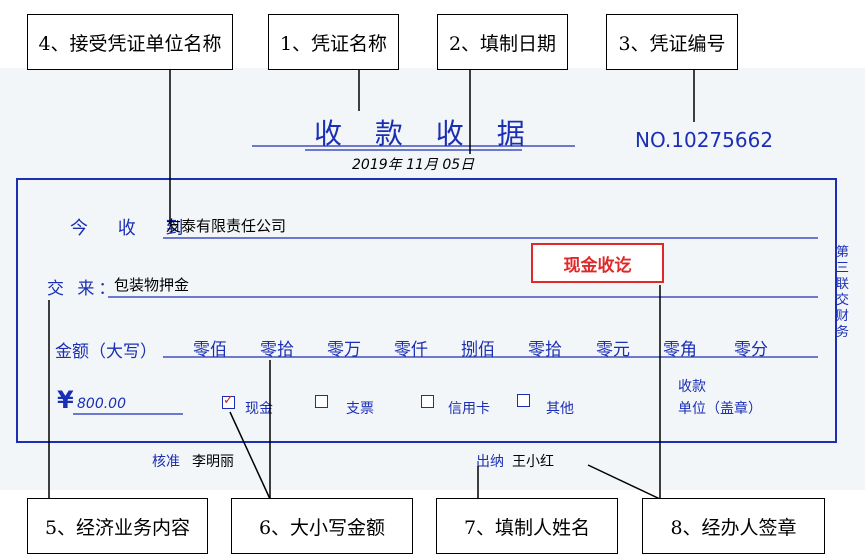 This screenshot has width=865, height=560. Describe the element at coordinates (672, 42) in the screenshot. I see `callout-voucher-number: 3、凭证编号` at that location.